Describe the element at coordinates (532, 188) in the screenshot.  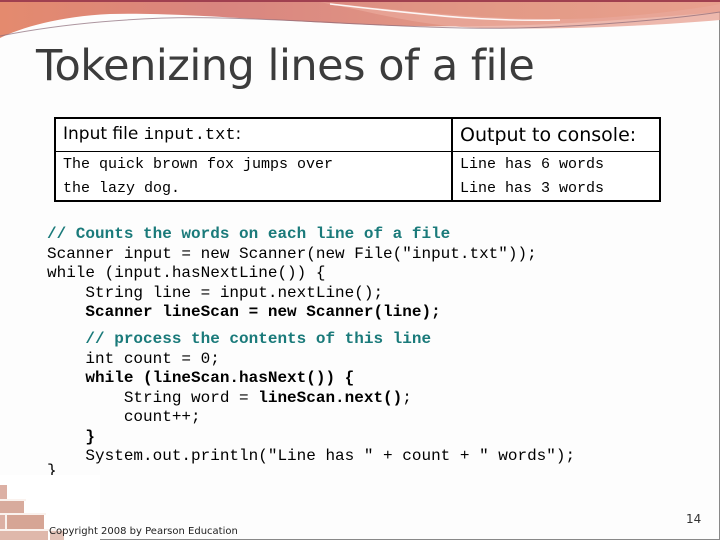
I see `output-line: Line has 3 words` at that location.